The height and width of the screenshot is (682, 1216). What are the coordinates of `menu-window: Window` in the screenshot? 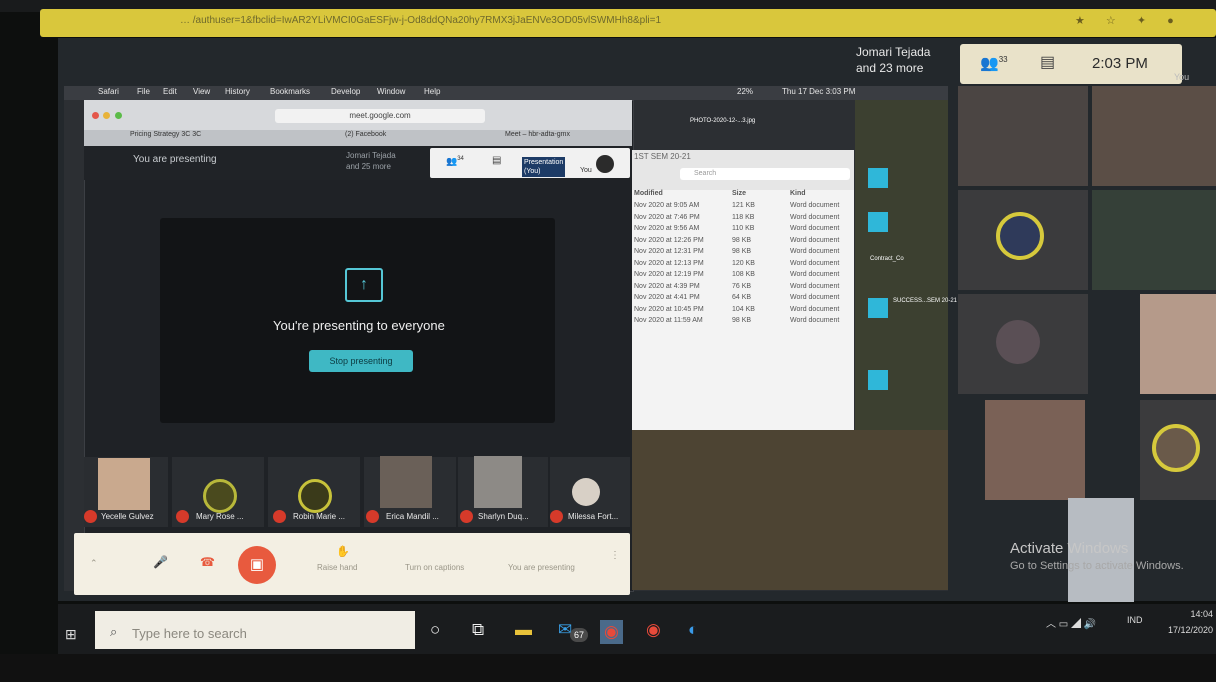 It's located at (391, 91).